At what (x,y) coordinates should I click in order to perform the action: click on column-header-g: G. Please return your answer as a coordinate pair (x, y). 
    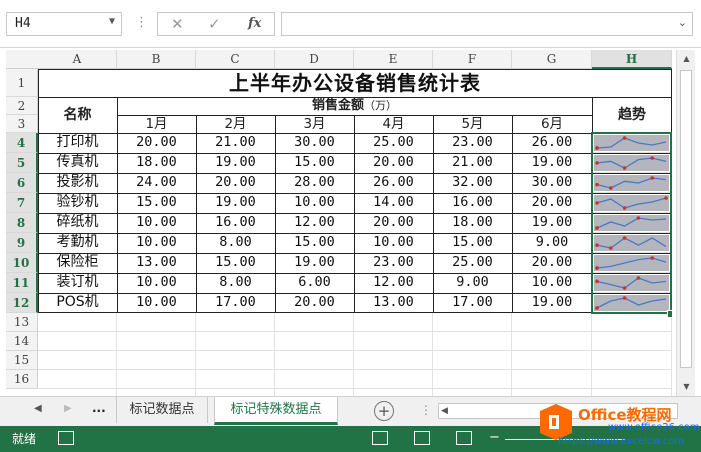
    Looking at the image, I should click on (552, 59).